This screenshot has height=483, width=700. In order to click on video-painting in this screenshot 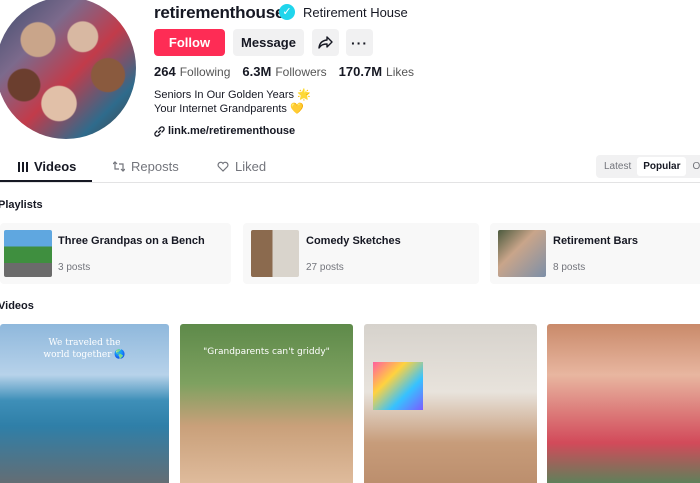, I will do `click(398, 386)`.